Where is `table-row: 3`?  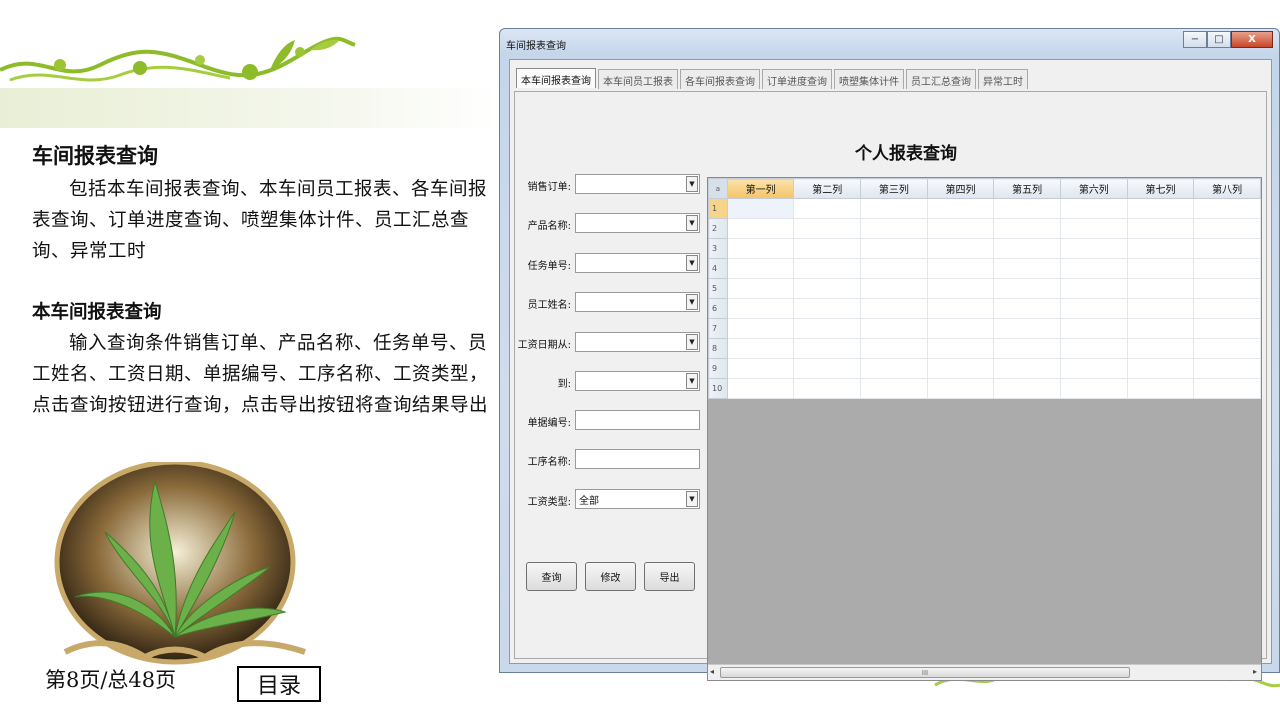
table-row: 3 is located at coordinates (984, 248).